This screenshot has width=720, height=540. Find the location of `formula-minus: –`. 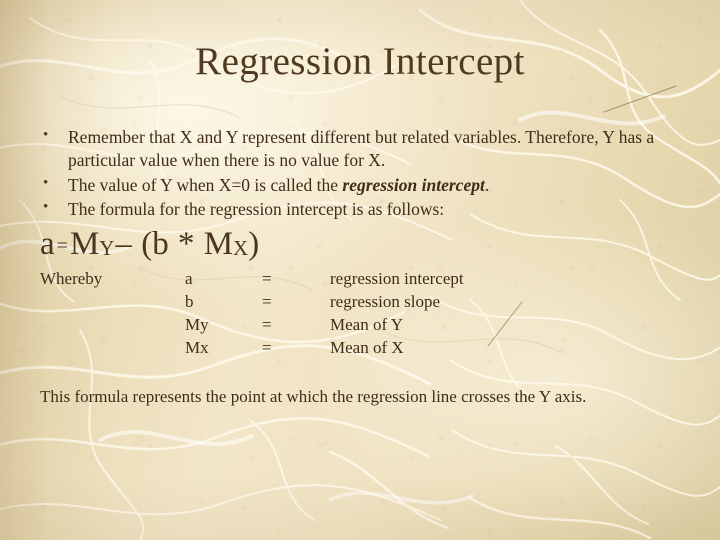

formula-minus: – is located at coordinates (123, 244).